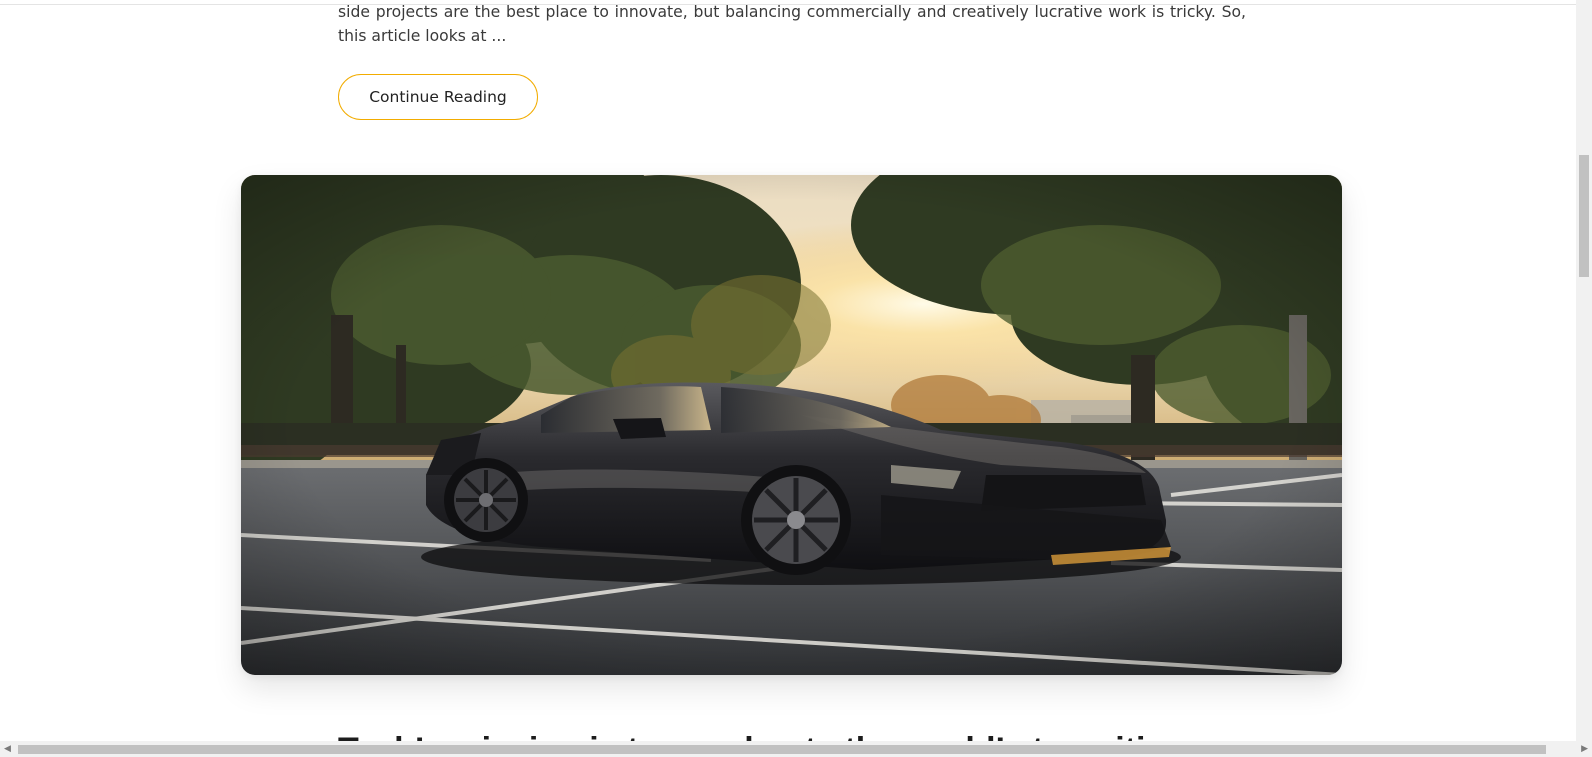 Image resolution: width=1592 pixels, height=757 pixels. What do you see at coordinates (7, 749) in the screenshot?
I see `scroll-left-arrow-icon: ◀` at bounding box center [7, 749].